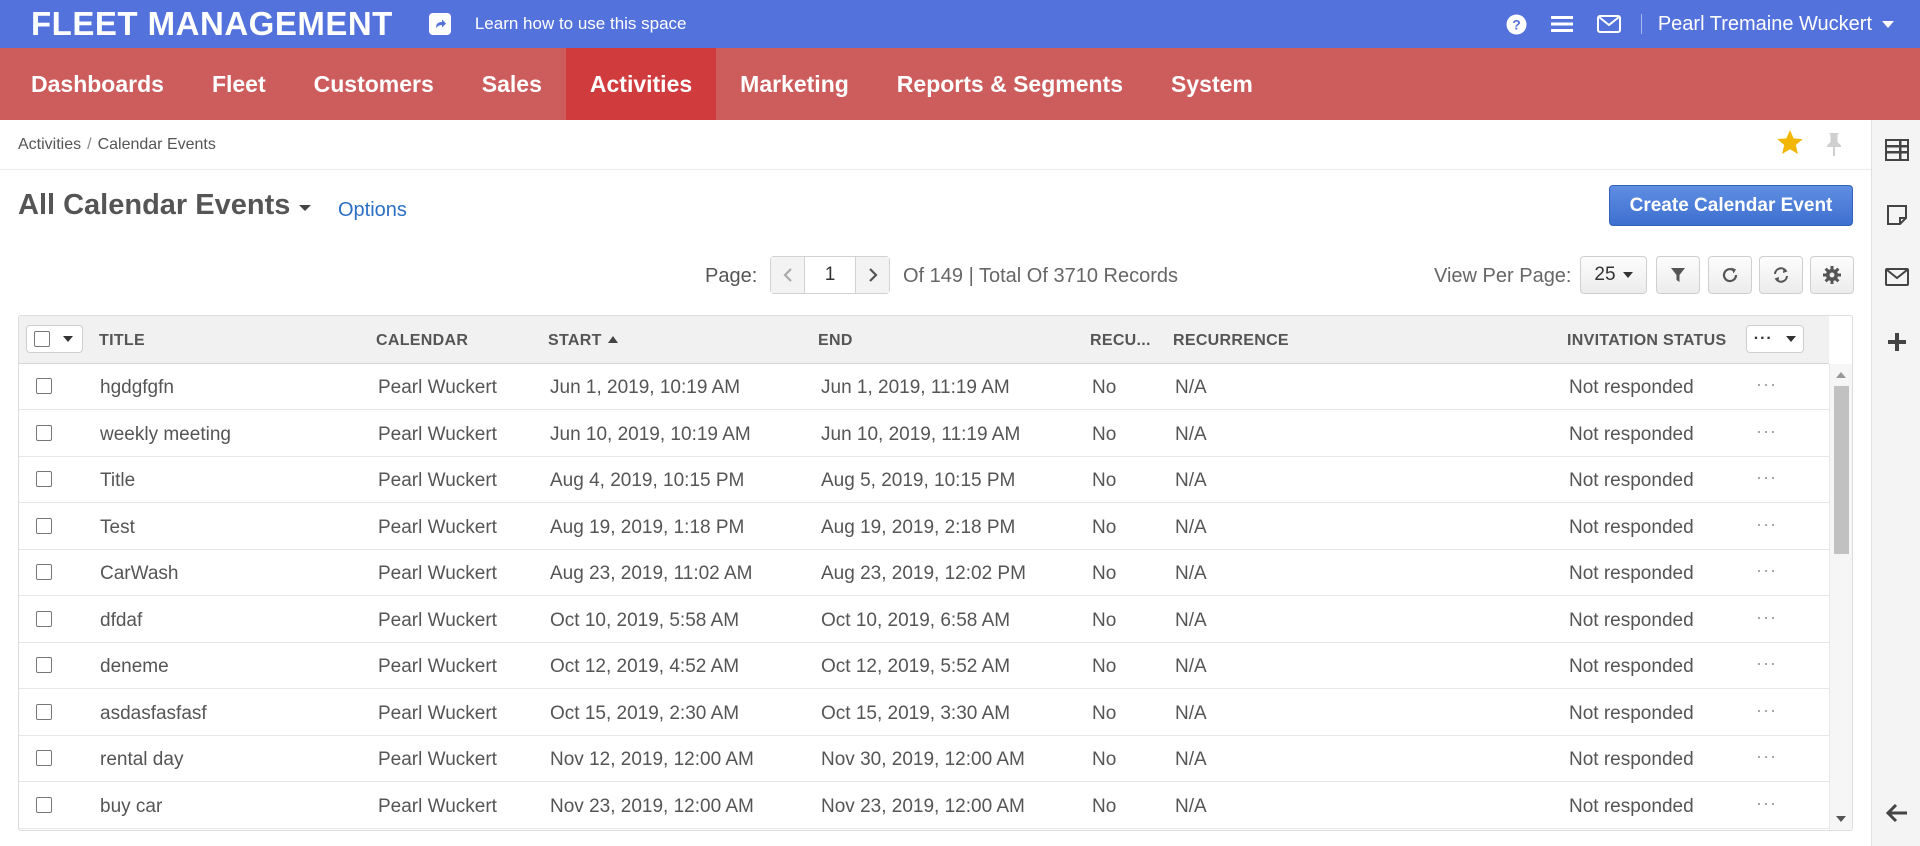 This screenshot has width=1920, height=846. I want to click on cell-invitation: Not responded, so click(1631, 713).